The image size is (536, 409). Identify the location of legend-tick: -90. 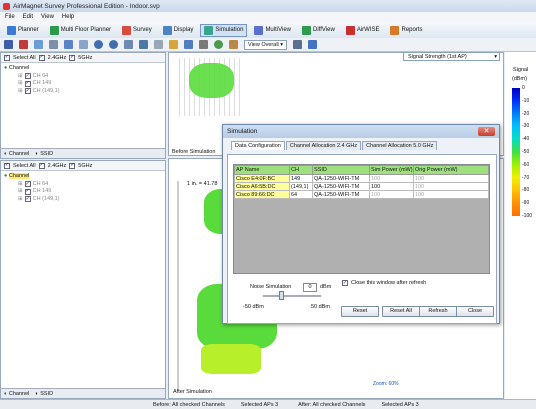
(526, 203).